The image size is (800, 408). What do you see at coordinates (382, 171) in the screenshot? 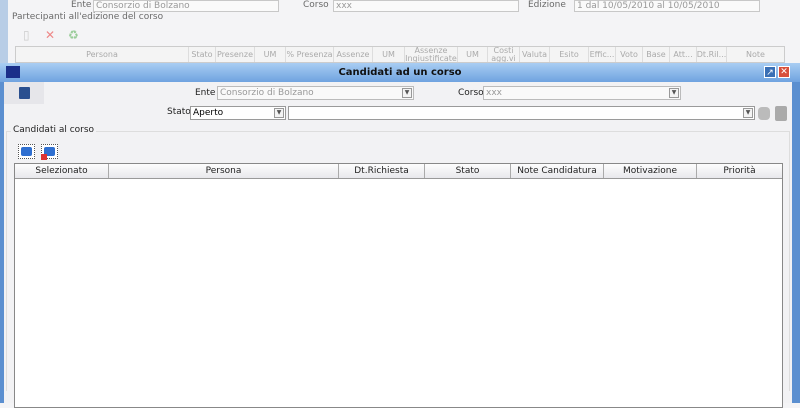
I see `col-dt-richiesta: Dt.Richiesta` at bounding box center [382, 171].